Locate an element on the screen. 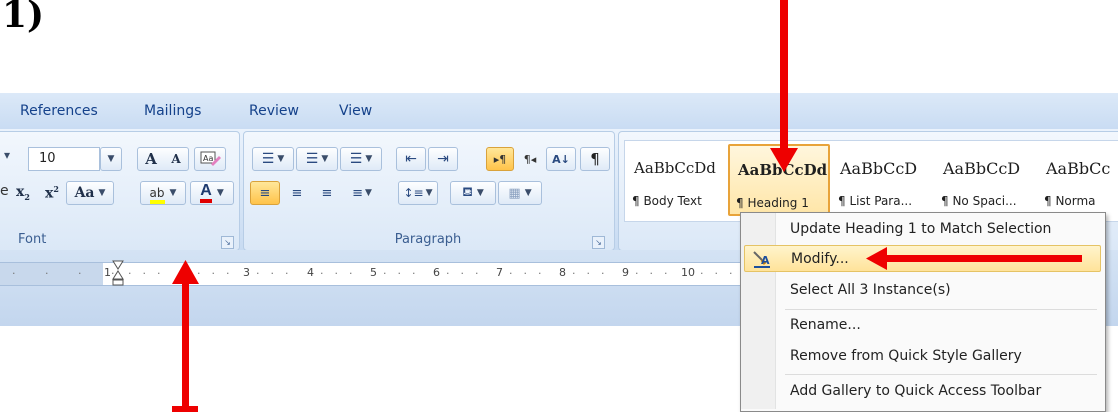 Image resolution: width=1118 pixels, height=412 pixels. align-right-icon: ≡ is located at coordinates (327, 193).